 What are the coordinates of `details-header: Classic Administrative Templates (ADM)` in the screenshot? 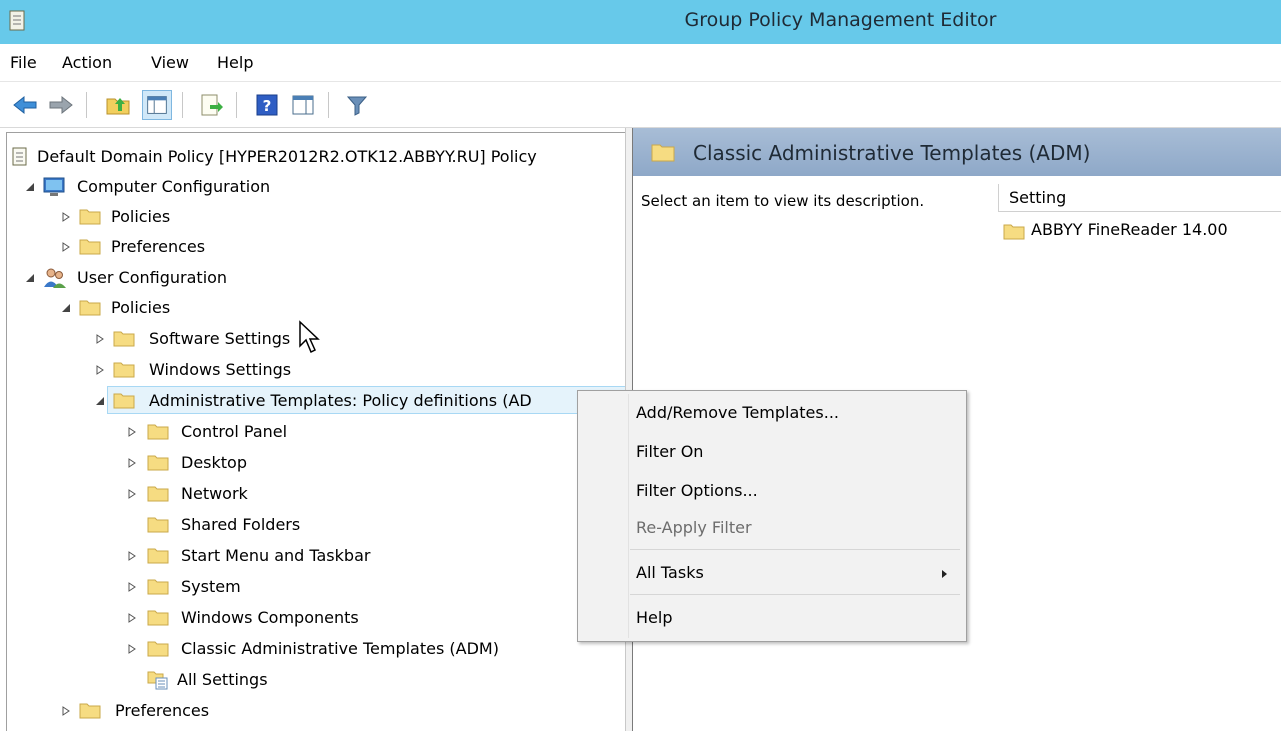 It's located at (957, 152).